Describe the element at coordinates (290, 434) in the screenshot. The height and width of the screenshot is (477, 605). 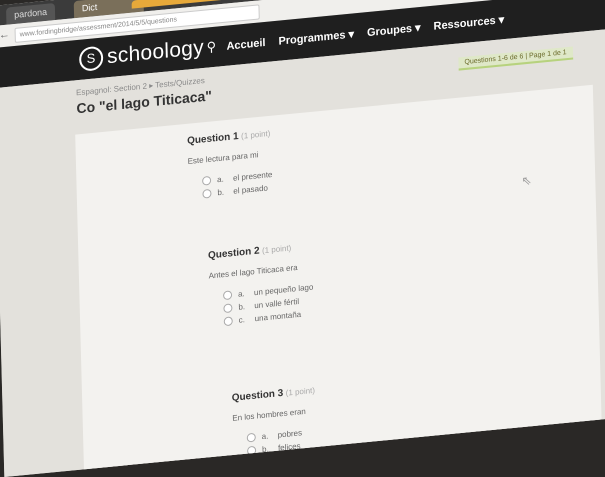
I see `option-text: pobres` at that location.